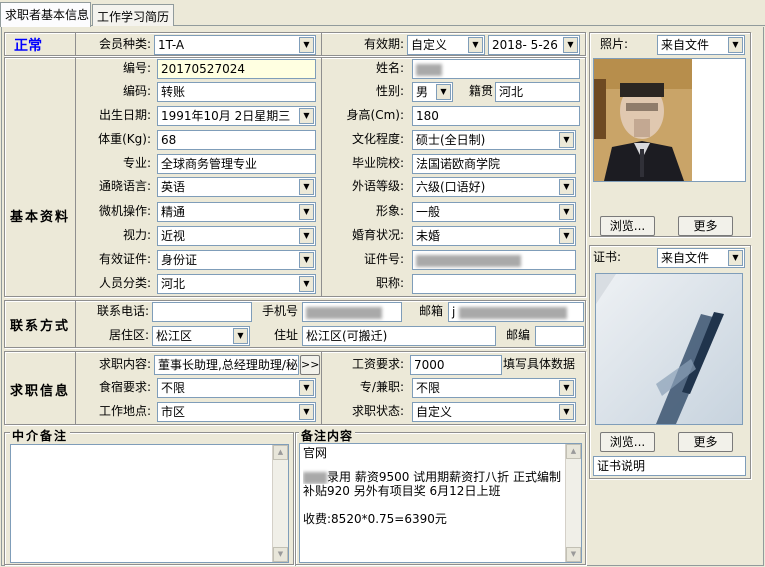 This screenshot has height=567, width=765. Describe the element at coordinates (494, 164) in the screenshot. I see `school-field: 法国诺欧商学院` at that location.